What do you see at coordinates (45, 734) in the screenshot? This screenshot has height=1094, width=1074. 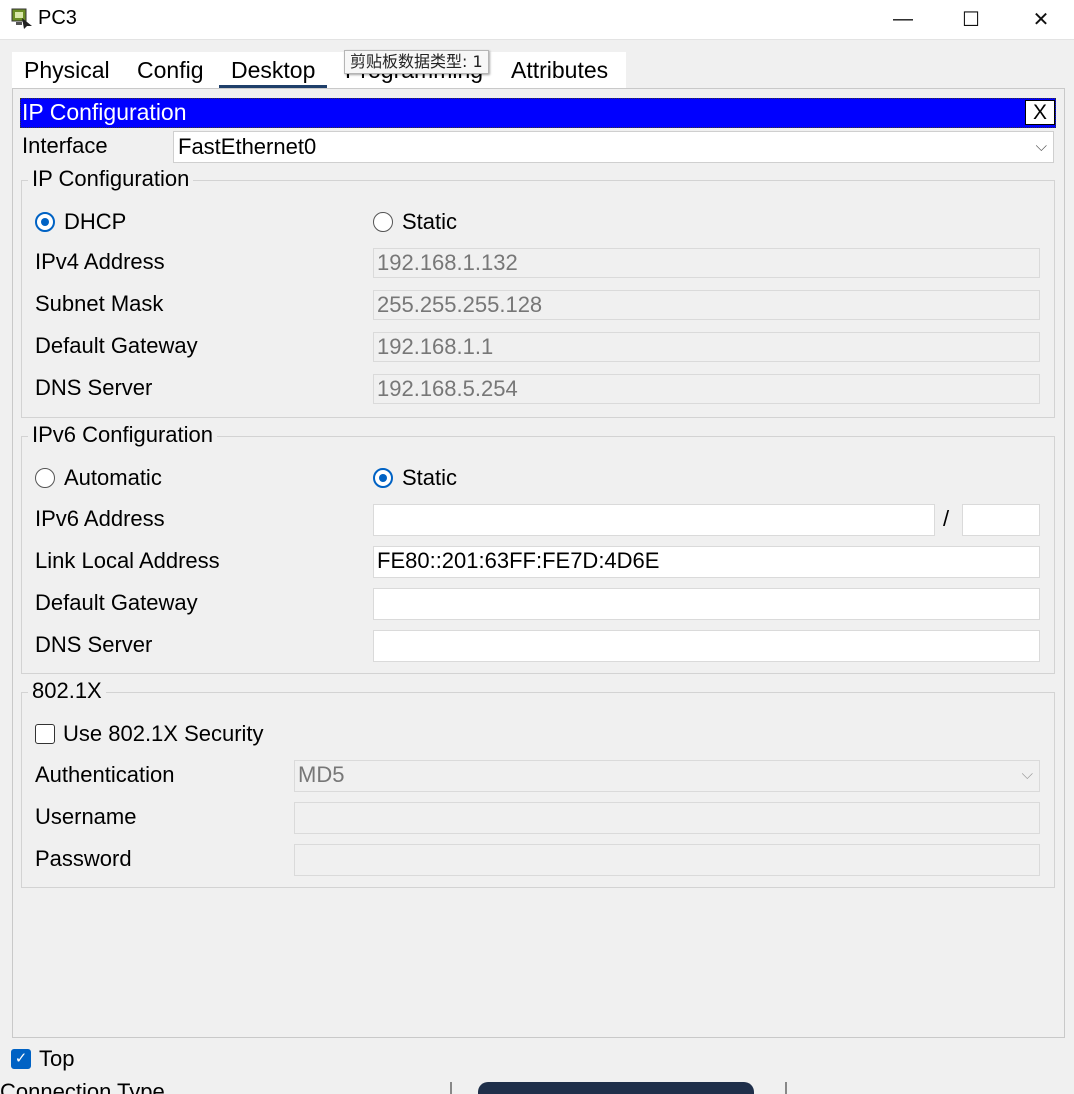 I see `use-8021x-checkbox` at bounding box center [45, 734].